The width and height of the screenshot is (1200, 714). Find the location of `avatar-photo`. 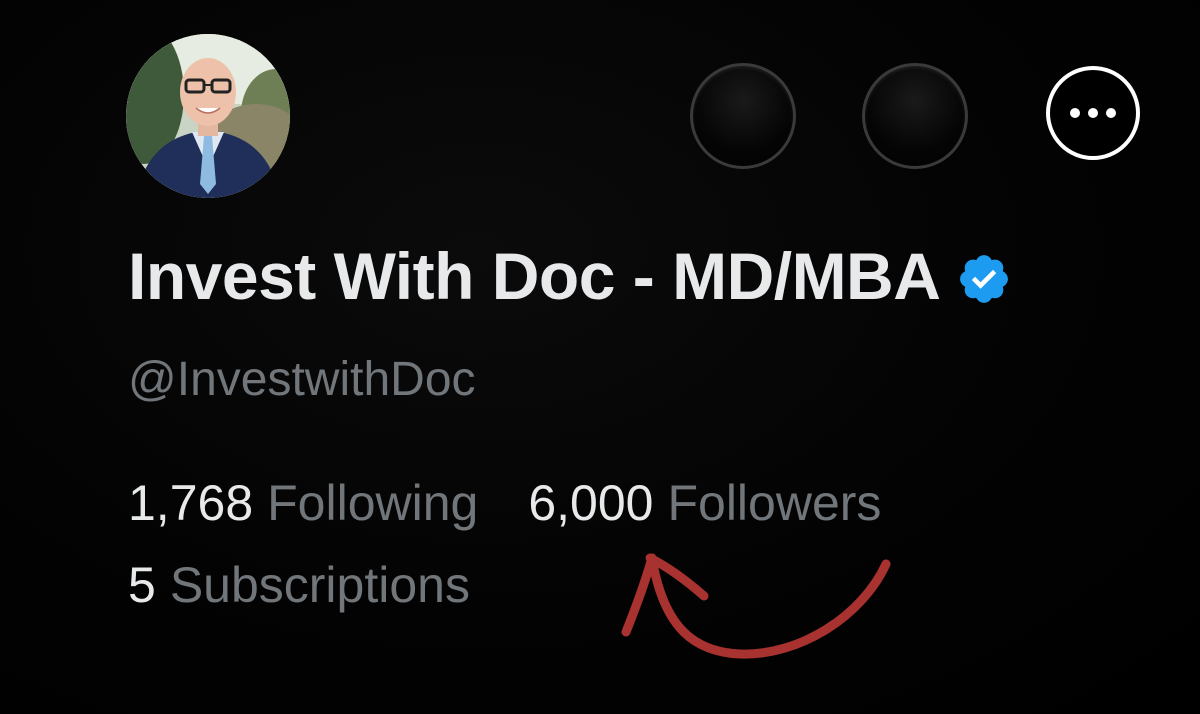

avatar-photo is located at coordinates (208, 116).